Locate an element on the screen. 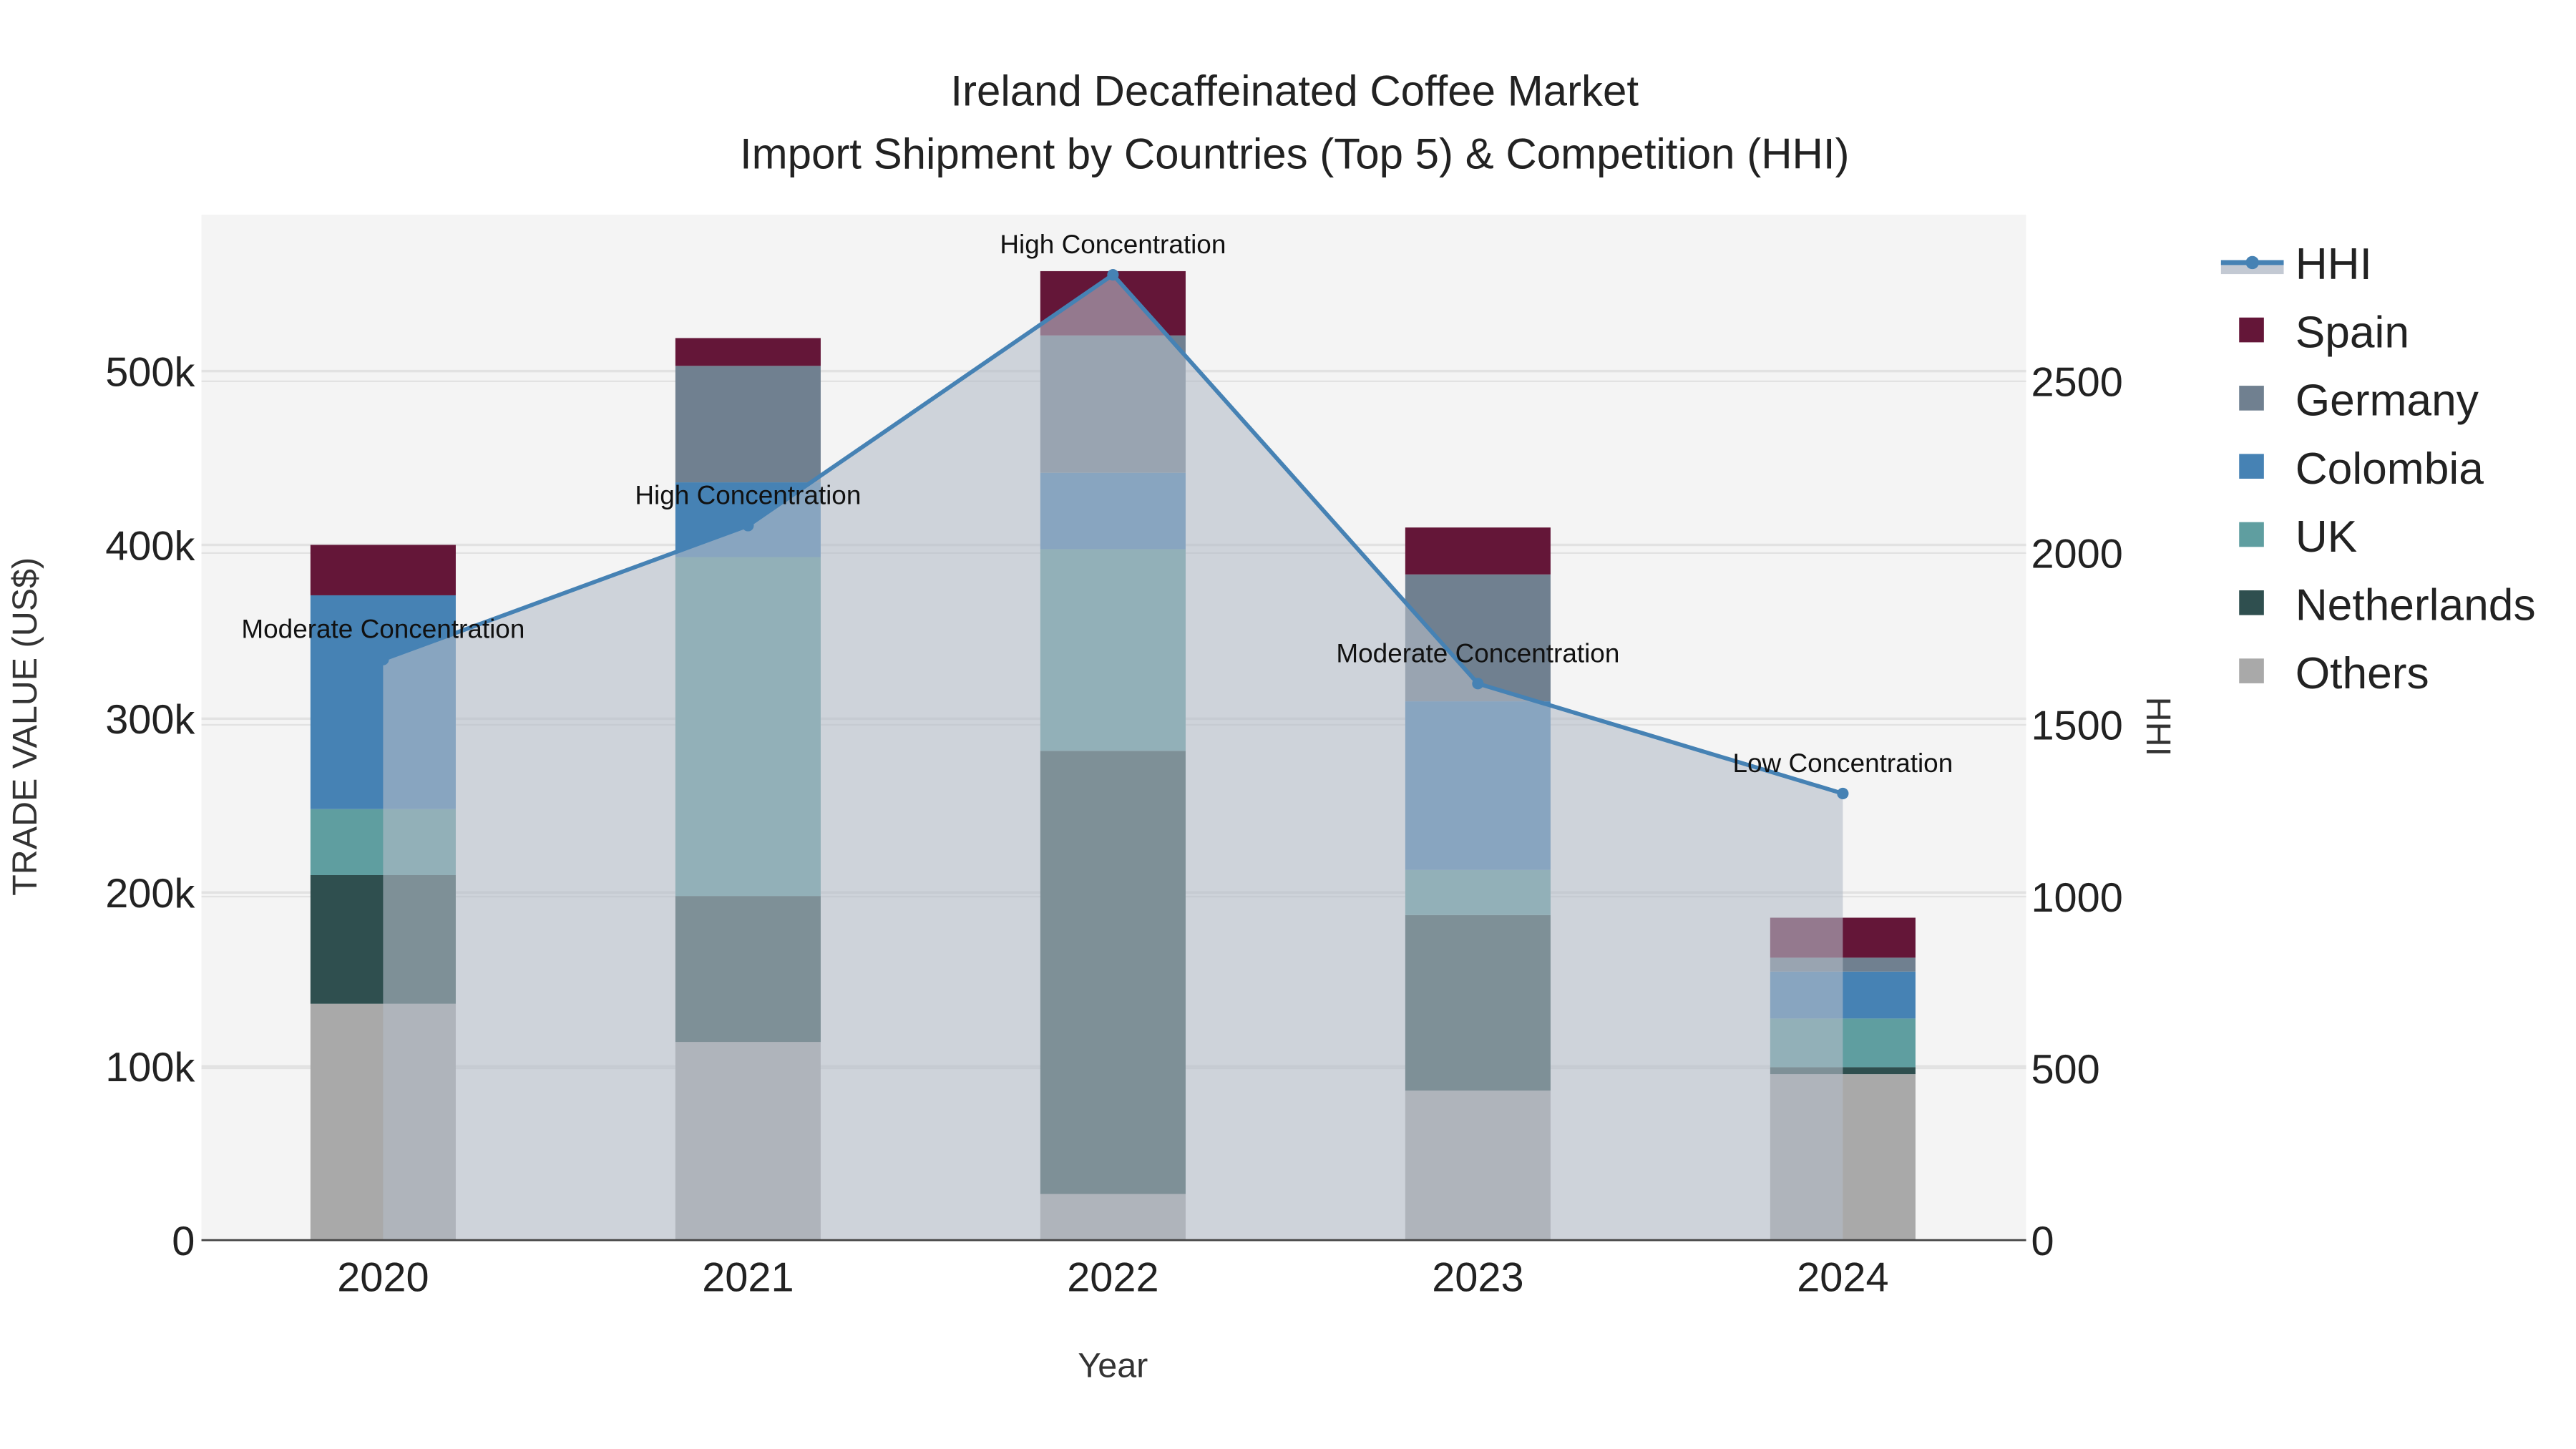 This screenshot has height=1449, width=2576. y2-tick-label: 2500 is located at coordinates (2076, 383).